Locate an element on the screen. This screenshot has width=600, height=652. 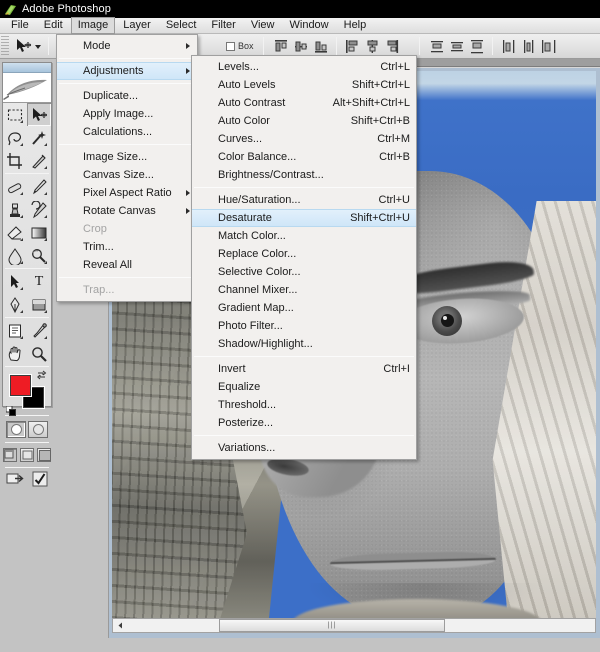
jump-to-imageready-icon is located at coordinates (16, 481).